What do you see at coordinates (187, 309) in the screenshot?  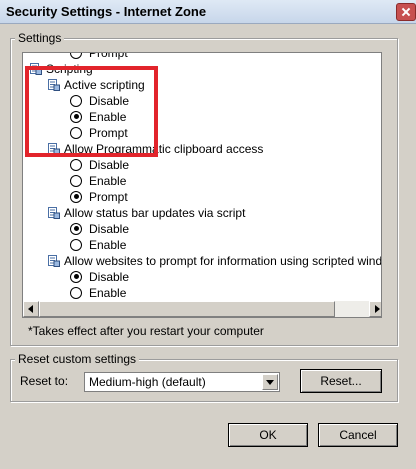 I see `horizontal-scroll-thumb` at bounding box center [187, 309].